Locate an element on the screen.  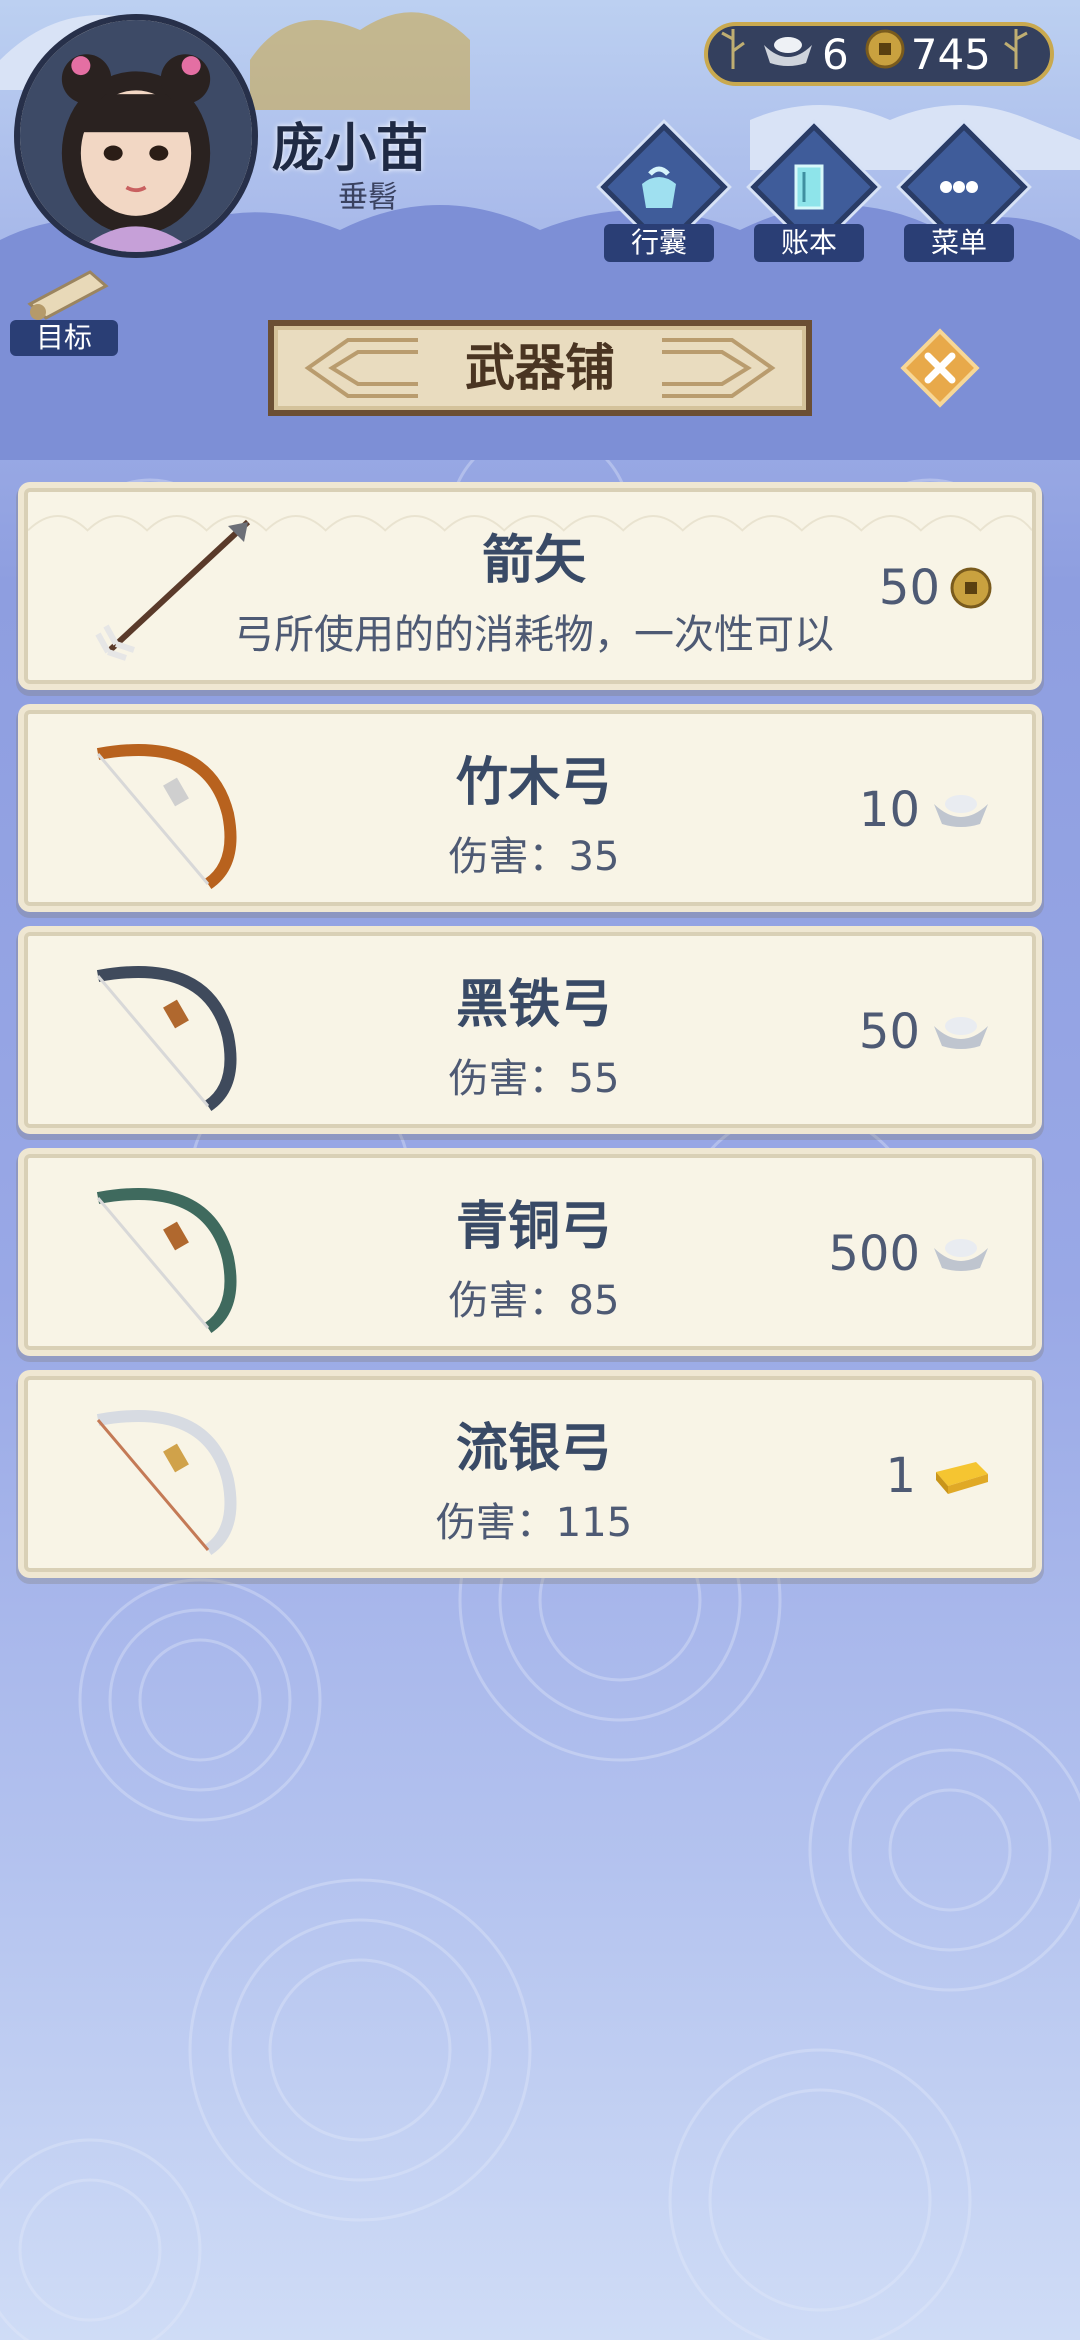
ledger-button: 账本 is located at coordinates (811, 192).